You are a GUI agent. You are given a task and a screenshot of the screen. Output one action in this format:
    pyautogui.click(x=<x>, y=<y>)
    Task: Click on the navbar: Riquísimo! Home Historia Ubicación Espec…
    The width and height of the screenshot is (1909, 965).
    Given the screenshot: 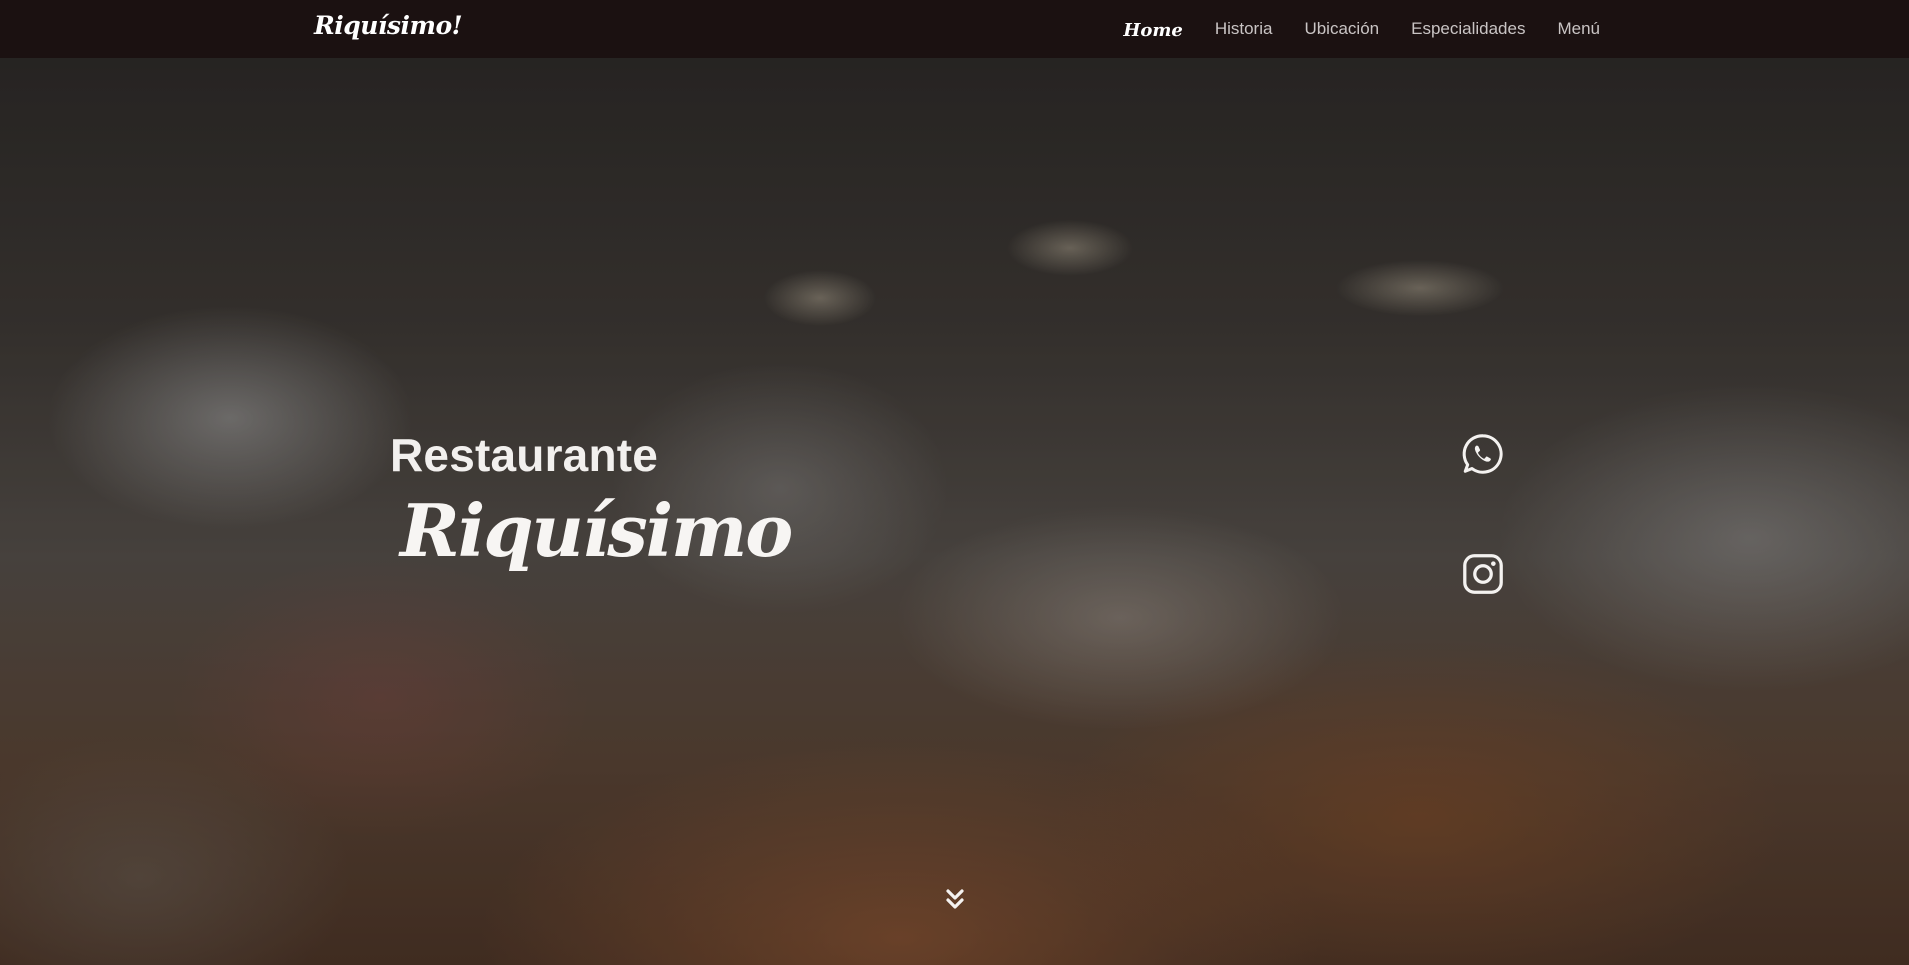 What is the action you would take?
    pyautogui.click(x=954, y=29)
    